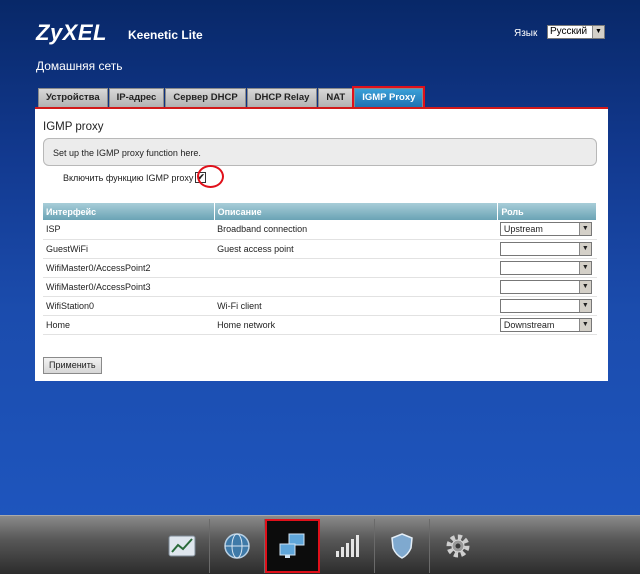 This screenshot has width=640, height=574. Describe the element at coordinates (547, 211) in the screenshot. I see `column-header-role: Роль` at that location.